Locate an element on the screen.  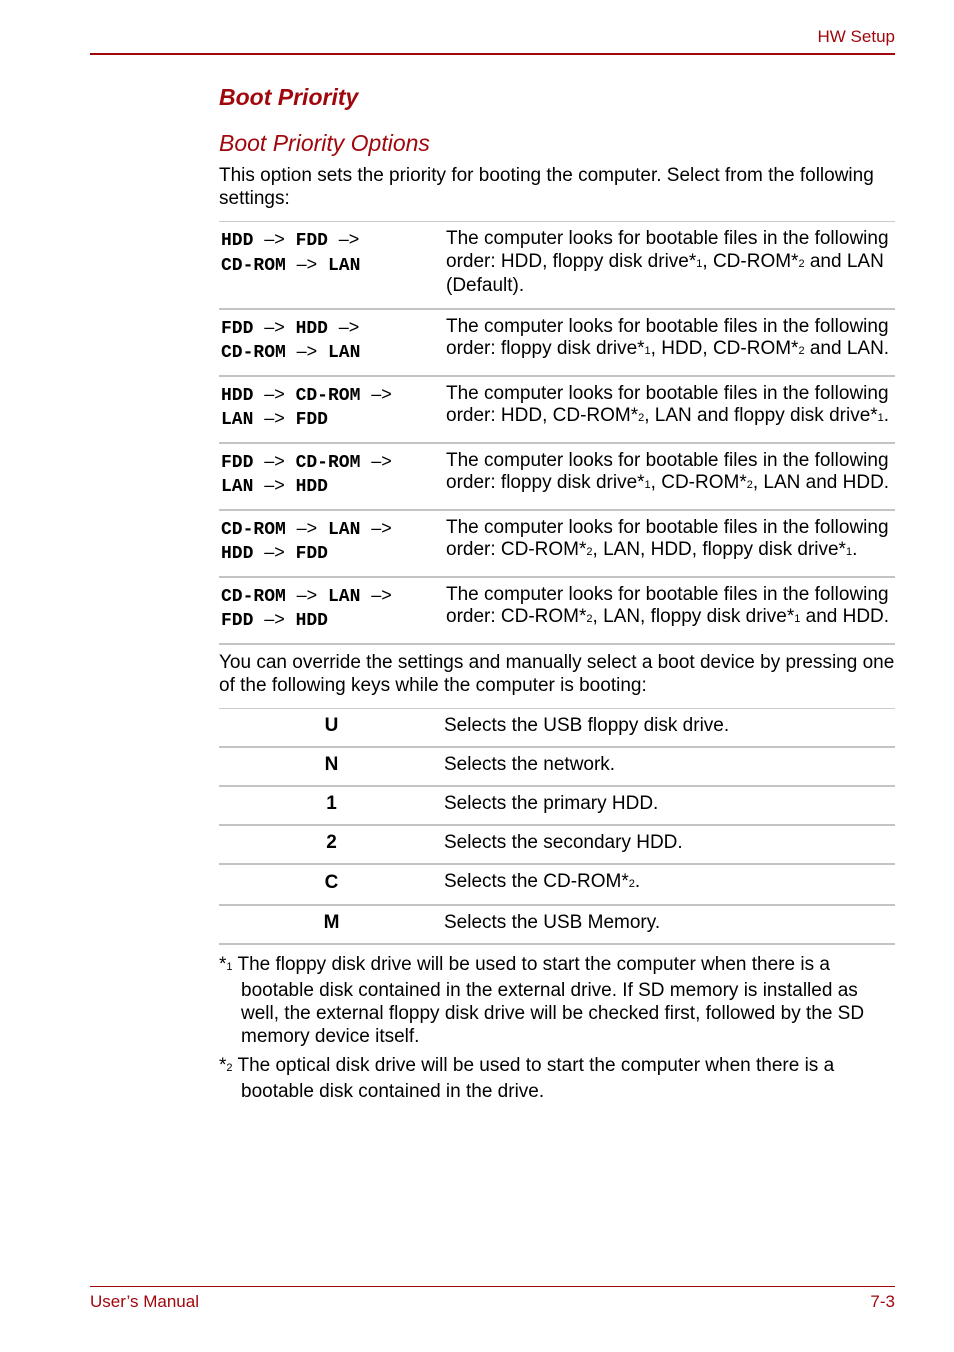
footer-manual-title: User’s Manual is located at coordinates (144, 1301).